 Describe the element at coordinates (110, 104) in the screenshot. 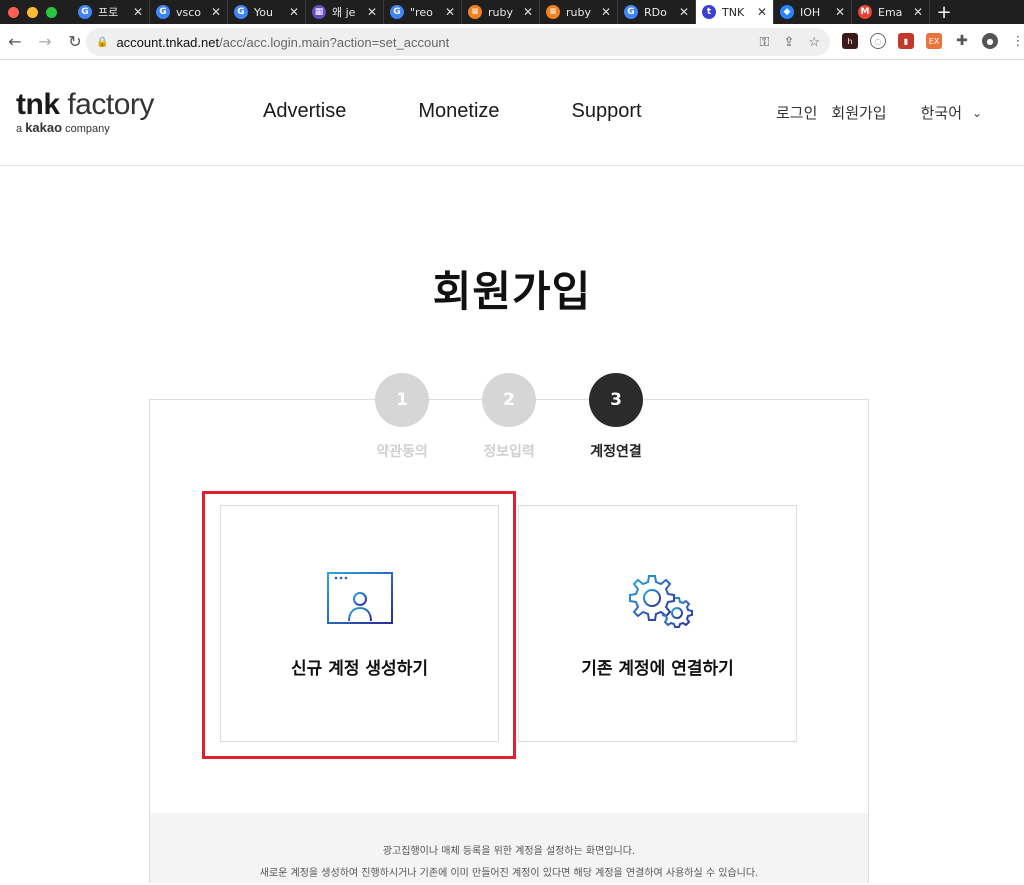

I see `logo-factory: factory` at that location.